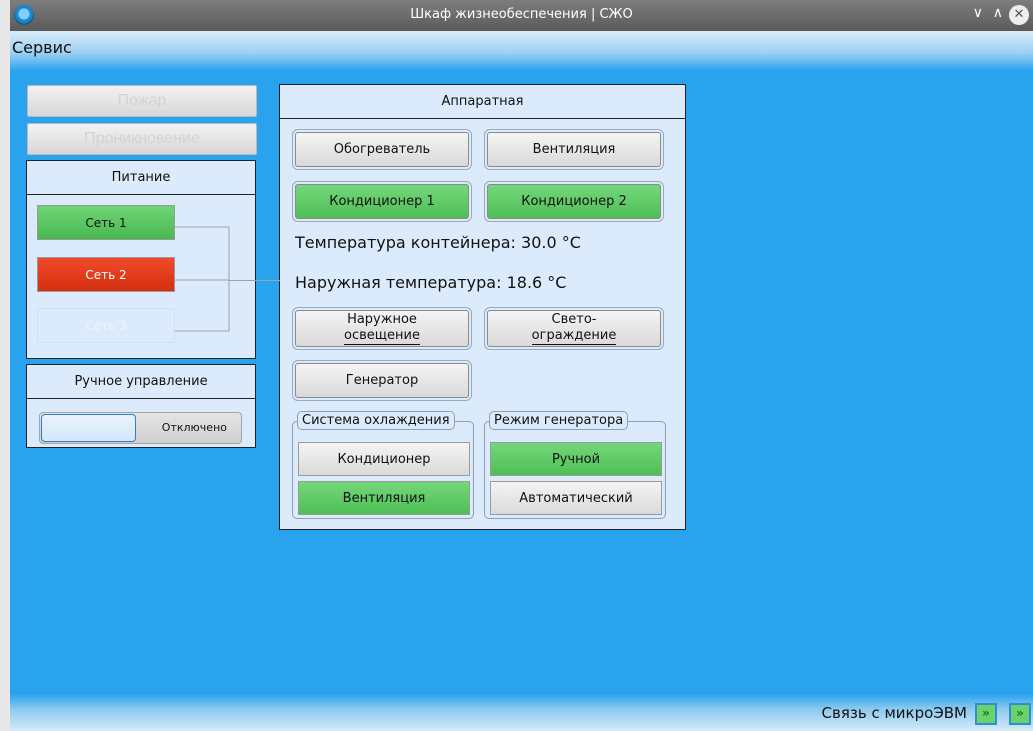  I want to click on chevron-down-icon: ∨, so click(978, 13).